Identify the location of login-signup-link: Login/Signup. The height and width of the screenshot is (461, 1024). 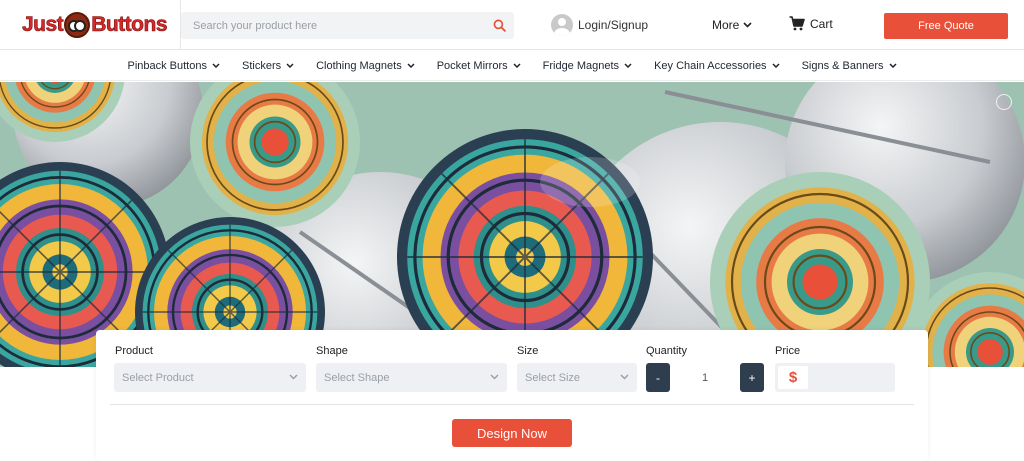
(599, 25).